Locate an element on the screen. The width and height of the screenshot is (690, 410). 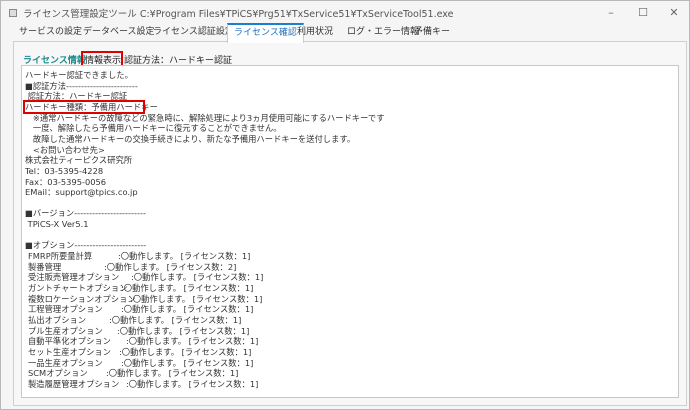
option-row: 受注販売管理オプション :〇動作します。 [ライセンス数：1] is located at coordinates (145, 277).